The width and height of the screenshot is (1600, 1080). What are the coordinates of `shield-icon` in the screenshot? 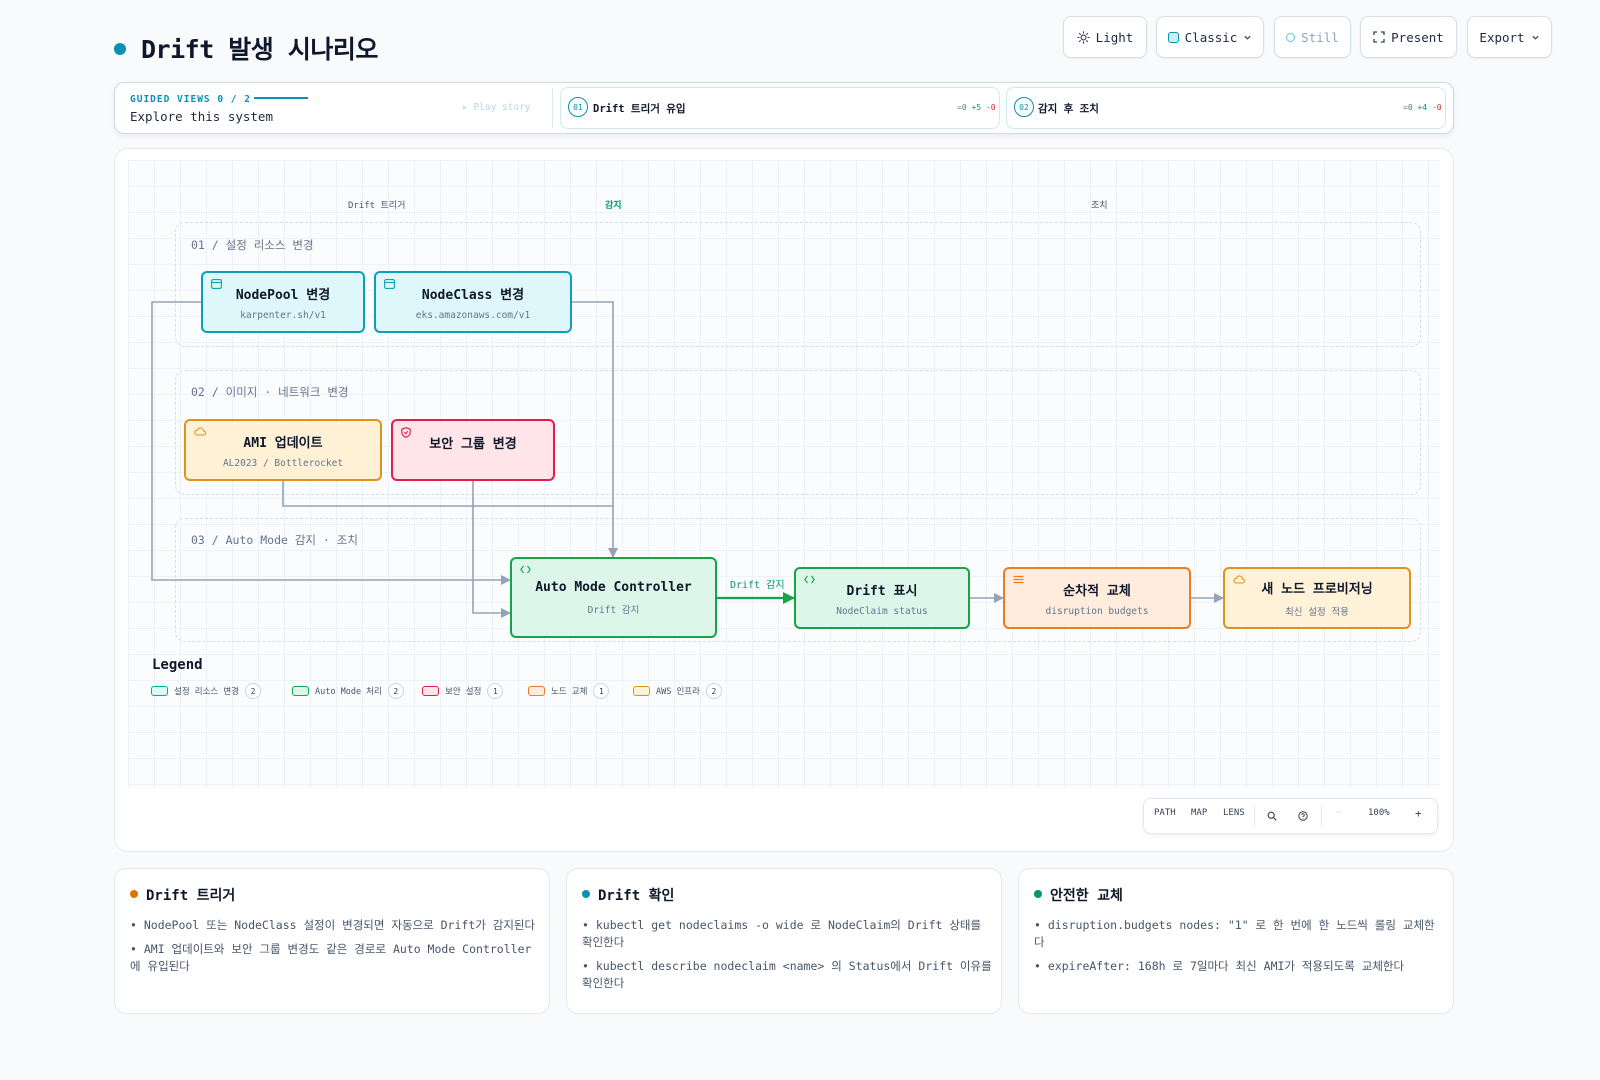 It's located at (406, 432).